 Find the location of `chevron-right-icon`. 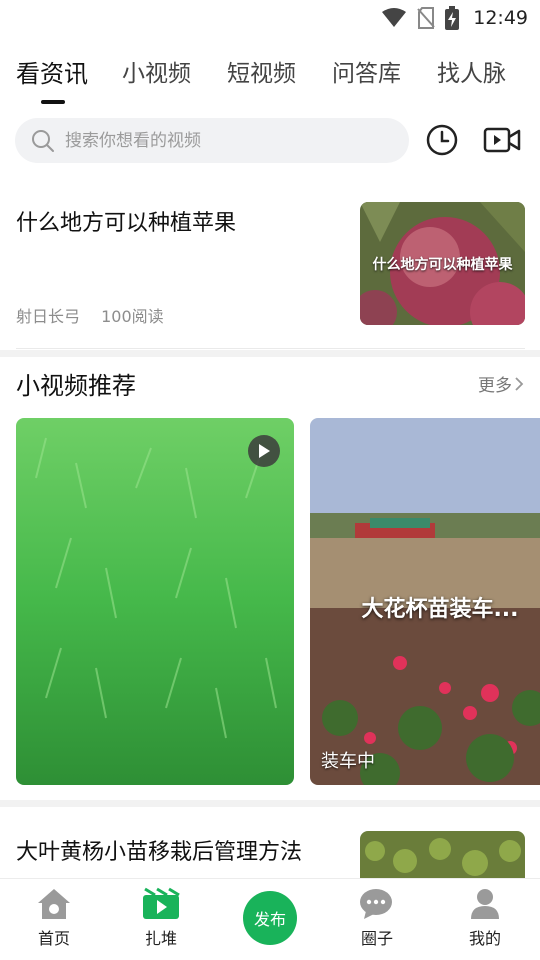

chevron-right-icon is located at coordinates (519, 383).